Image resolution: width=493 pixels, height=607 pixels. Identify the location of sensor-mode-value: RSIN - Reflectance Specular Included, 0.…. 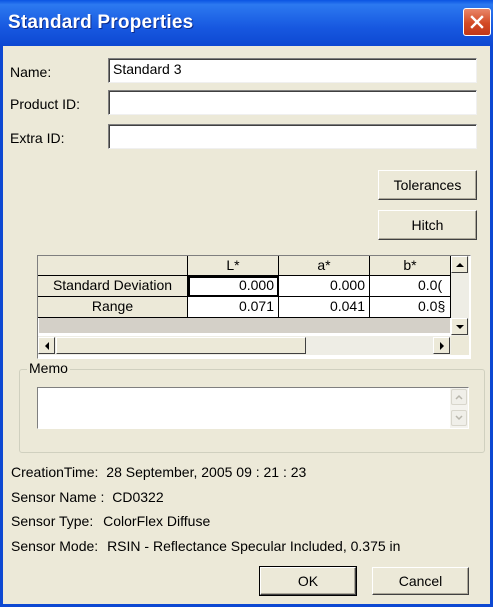
(254, 546).